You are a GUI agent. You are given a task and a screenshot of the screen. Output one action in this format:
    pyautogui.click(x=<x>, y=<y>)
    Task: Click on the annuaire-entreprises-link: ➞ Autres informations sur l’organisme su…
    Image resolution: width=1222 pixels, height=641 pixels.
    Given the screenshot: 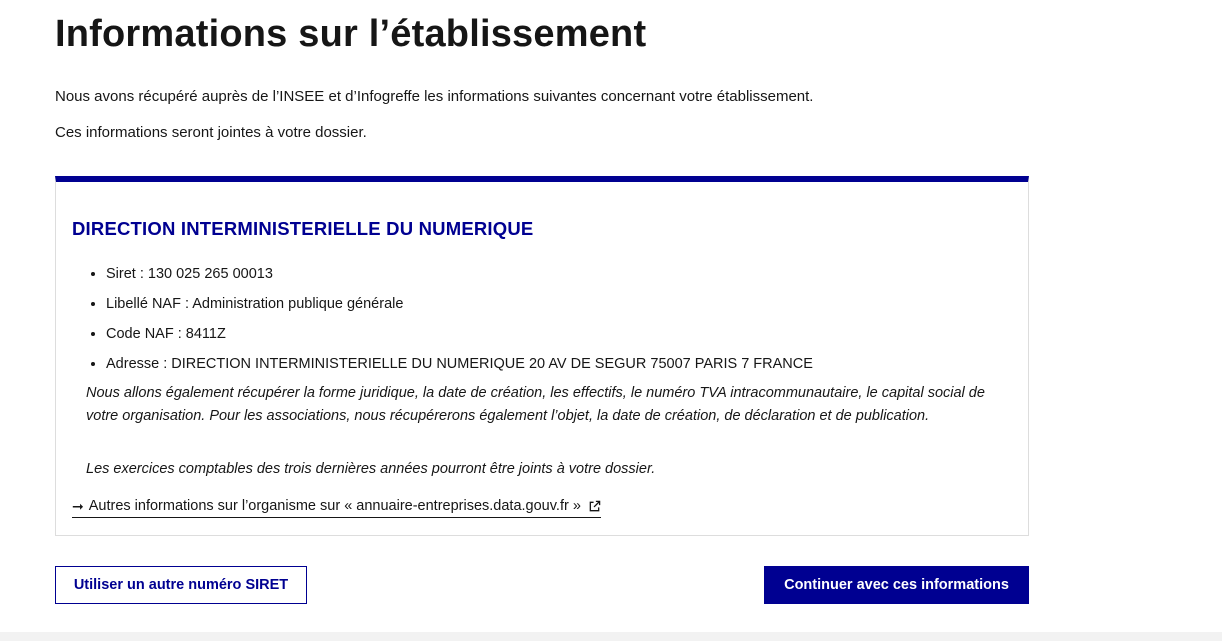 What is the action you would take?
    pyautogui.click(x=336, y=507)
    